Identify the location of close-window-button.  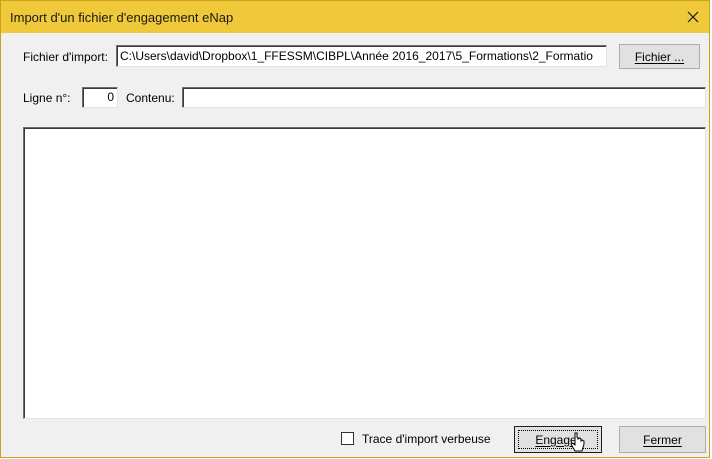
(693, 17).